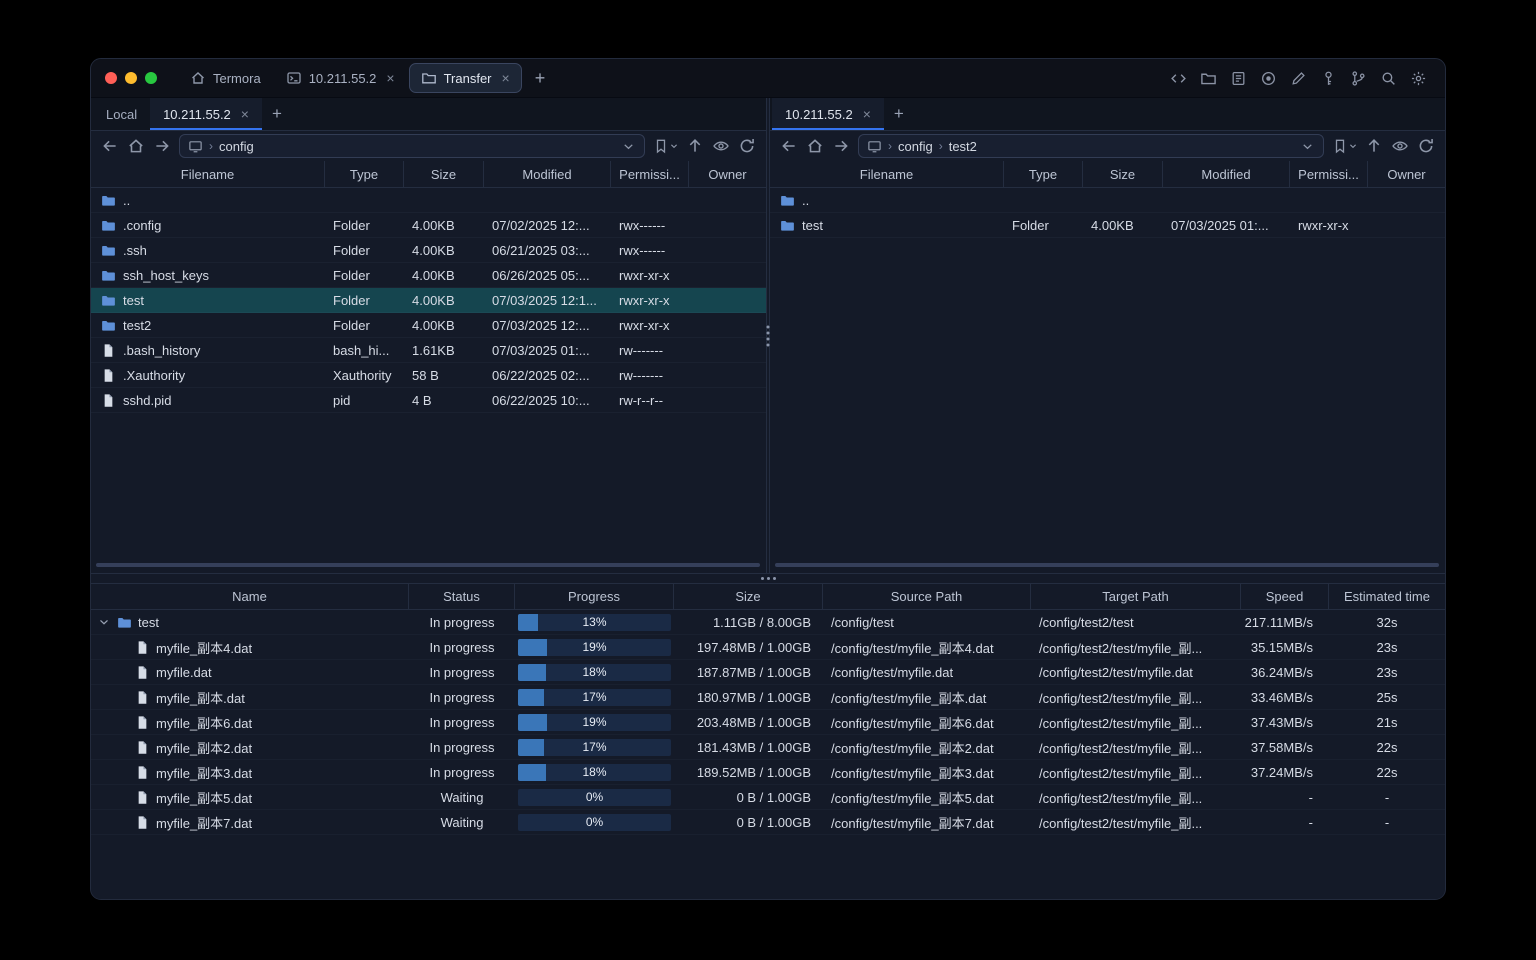 The height and width of the screenshot is (960, 1536). Describe the element at coordinates (364, 200) in the screenshot. I see `file-type` at that location.